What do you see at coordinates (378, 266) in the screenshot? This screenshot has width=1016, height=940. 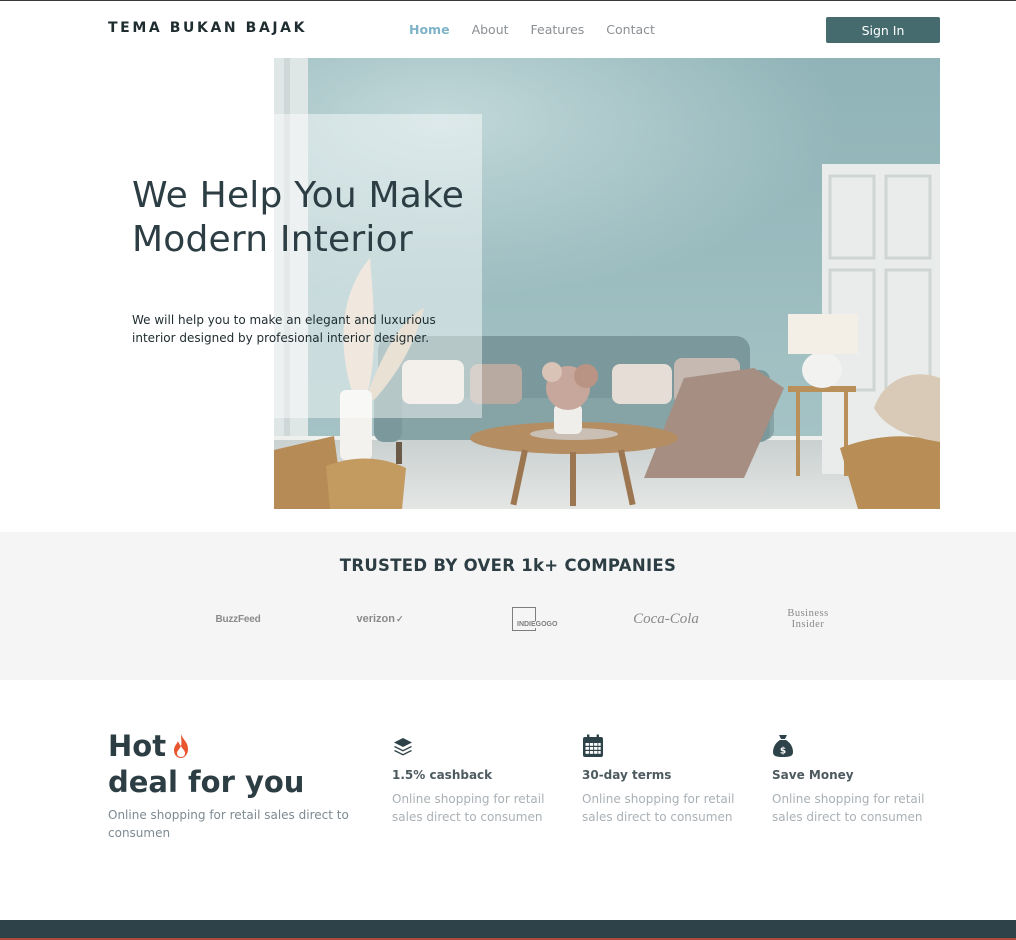 I see `hero-overlay-panel` at bounding box center [378, 266].